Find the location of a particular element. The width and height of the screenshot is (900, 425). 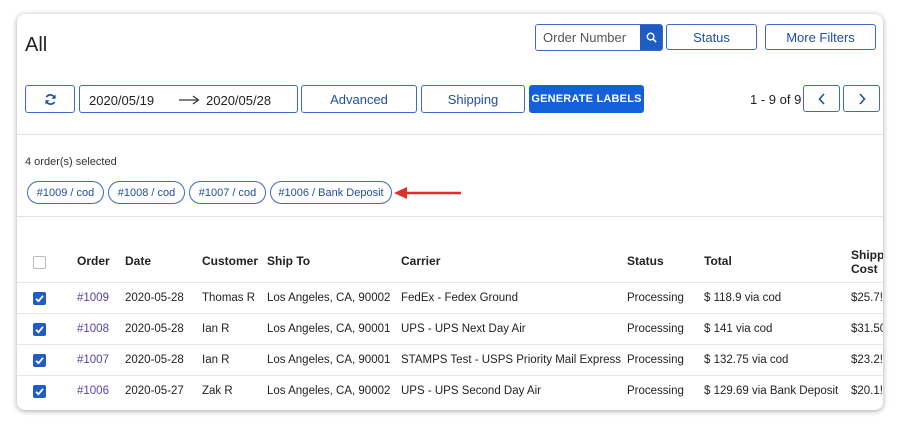

column-header-ship-to: Ship To is located at coordinates (288, 261).